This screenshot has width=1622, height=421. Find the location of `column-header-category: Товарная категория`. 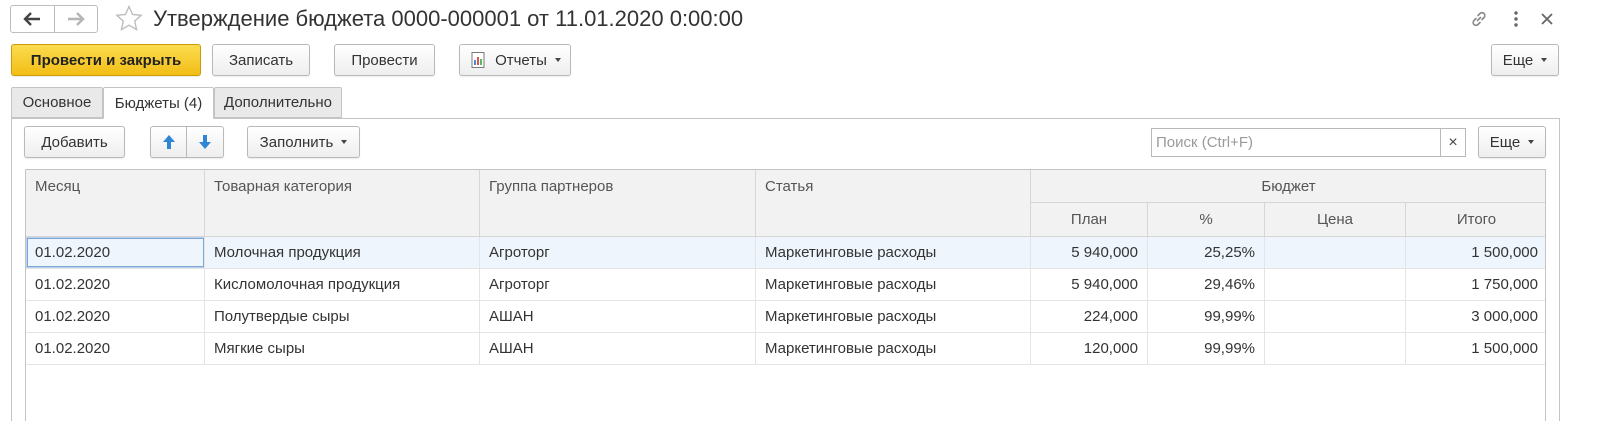

column-header-category: Товарная категория is located at coordinates (342, 203).